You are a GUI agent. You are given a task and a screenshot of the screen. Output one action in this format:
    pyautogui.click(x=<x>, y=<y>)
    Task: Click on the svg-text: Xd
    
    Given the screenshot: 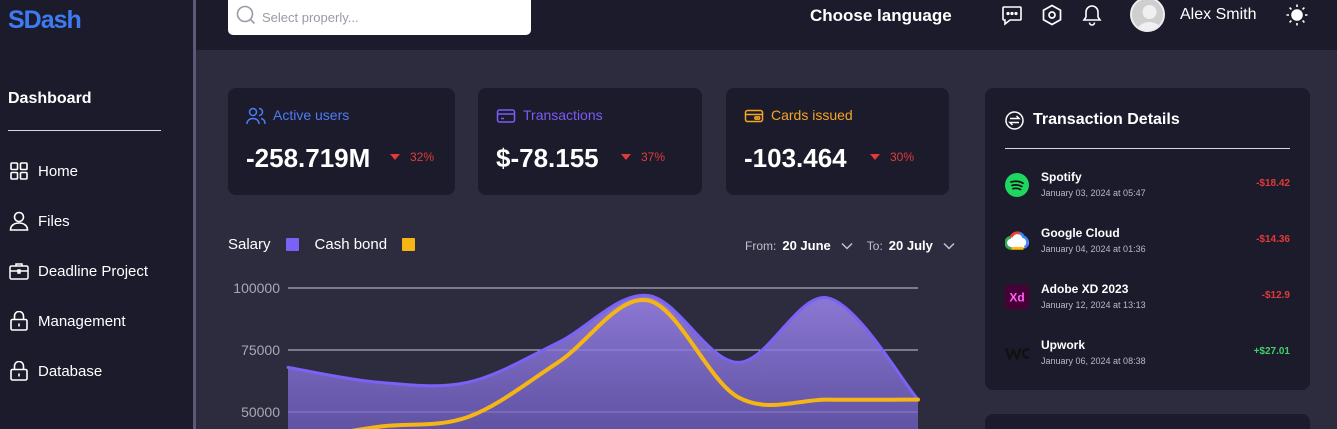 What is the action you would take?
    pyautogui.click(x=1016, y=298)
    